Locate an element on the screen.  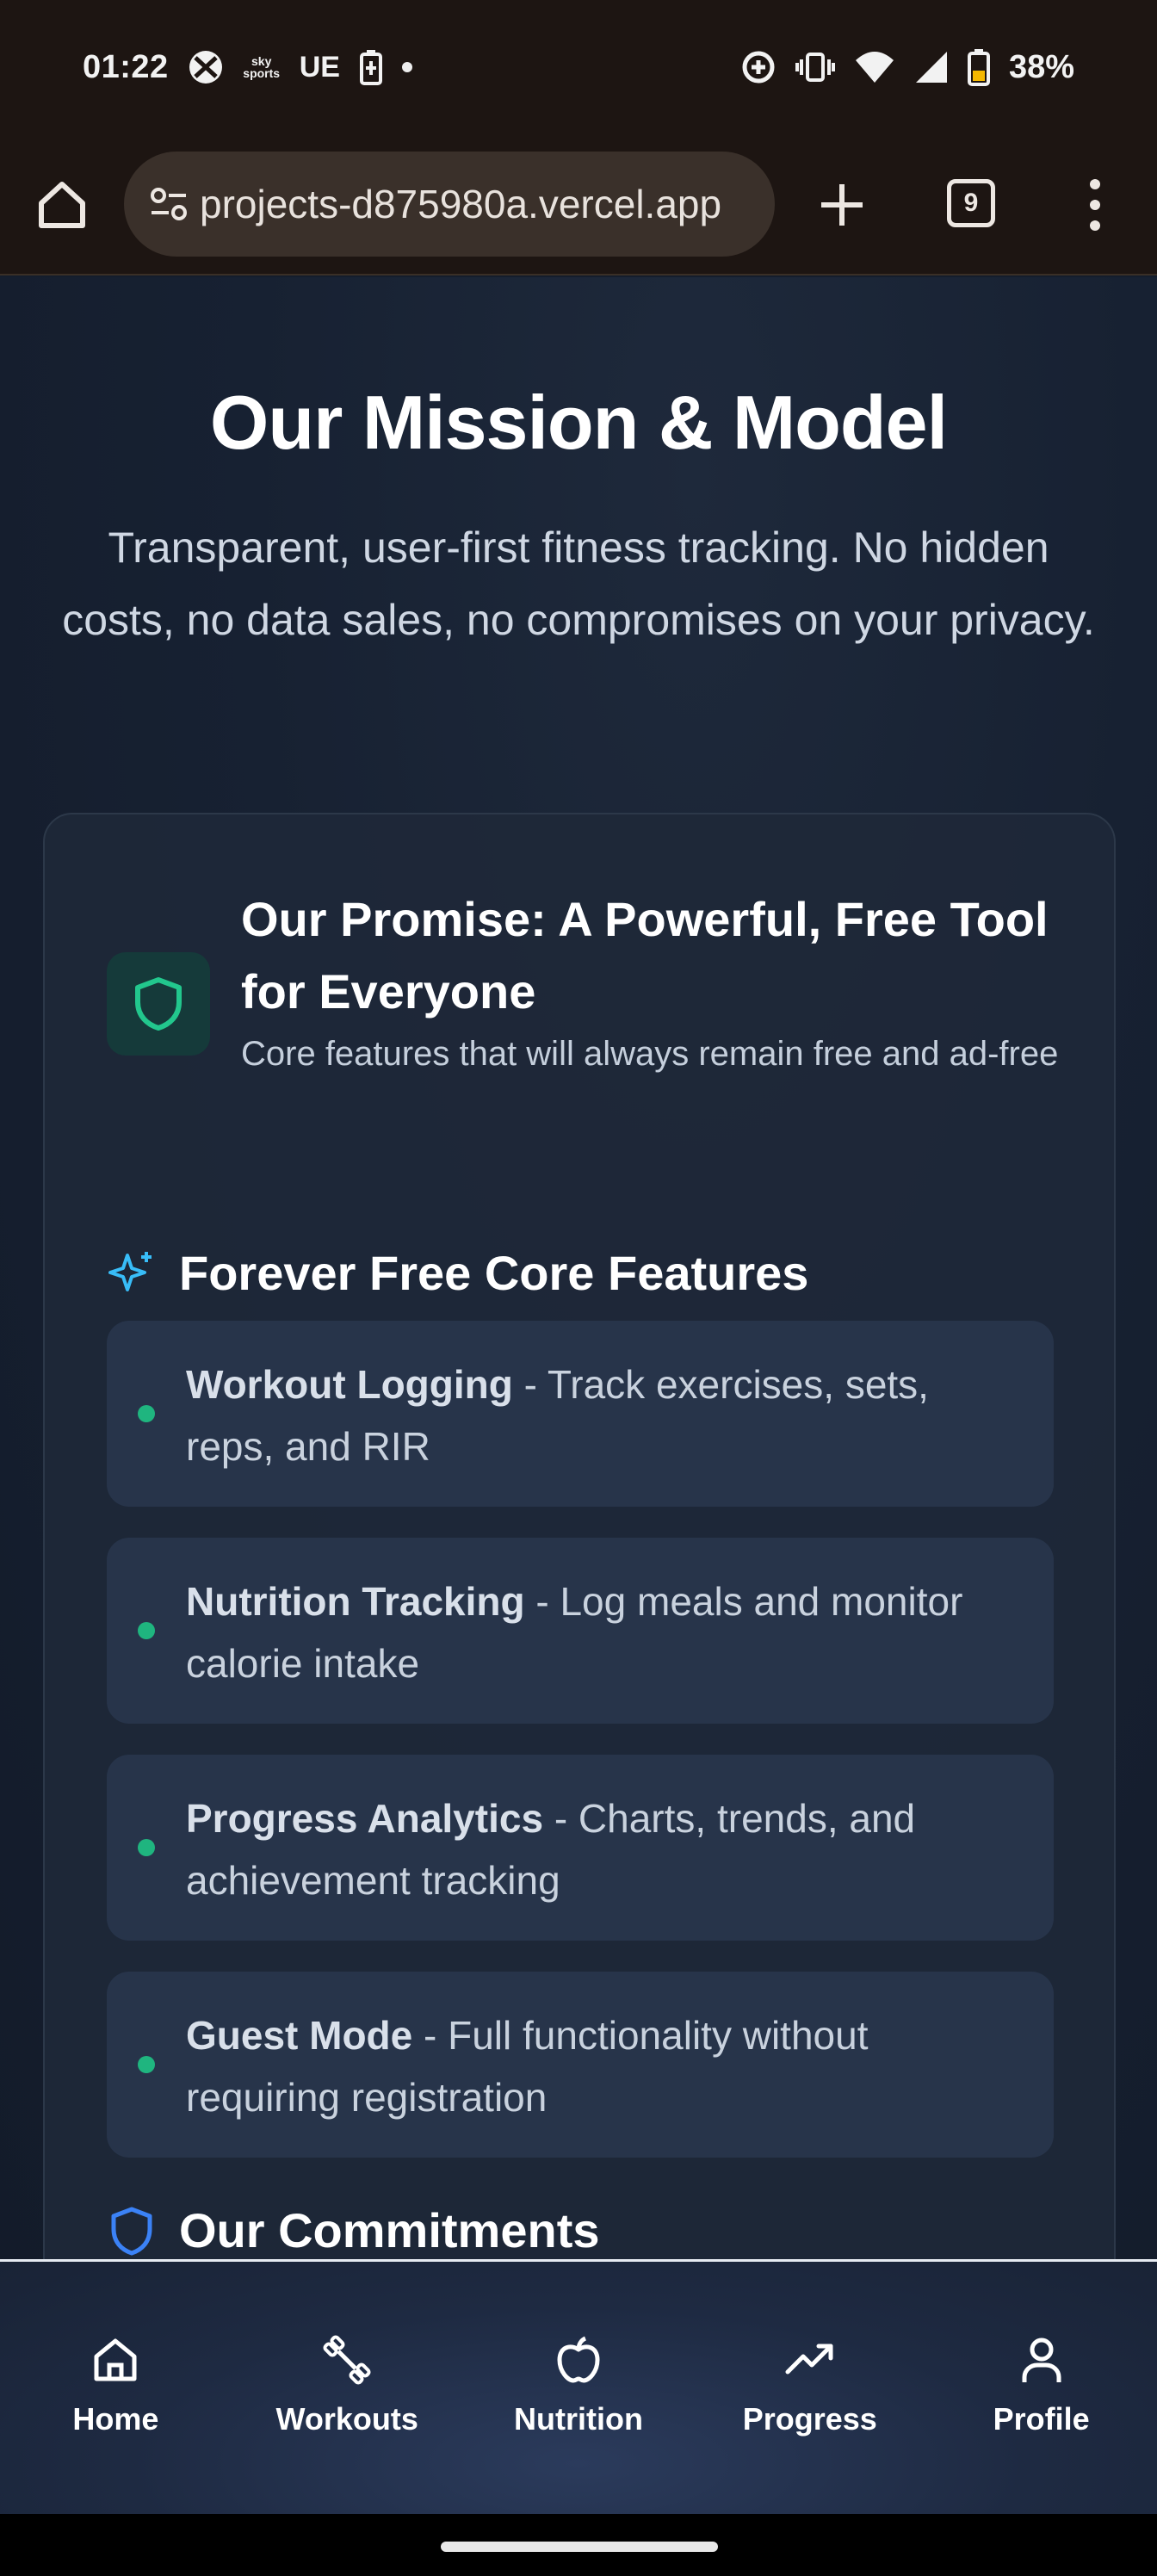
more-vert-icon is located at coordinates (1095, 205).